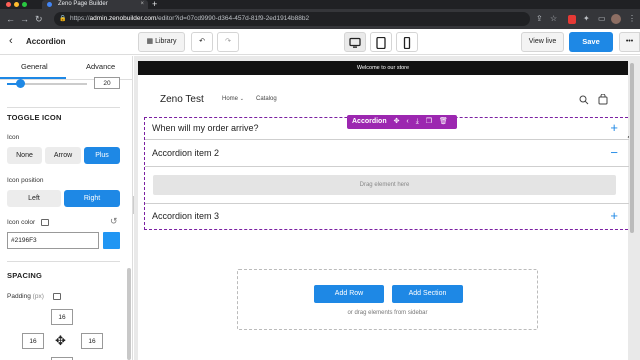  I want to click on icon-option-plus: Plus, so click(102, 155).